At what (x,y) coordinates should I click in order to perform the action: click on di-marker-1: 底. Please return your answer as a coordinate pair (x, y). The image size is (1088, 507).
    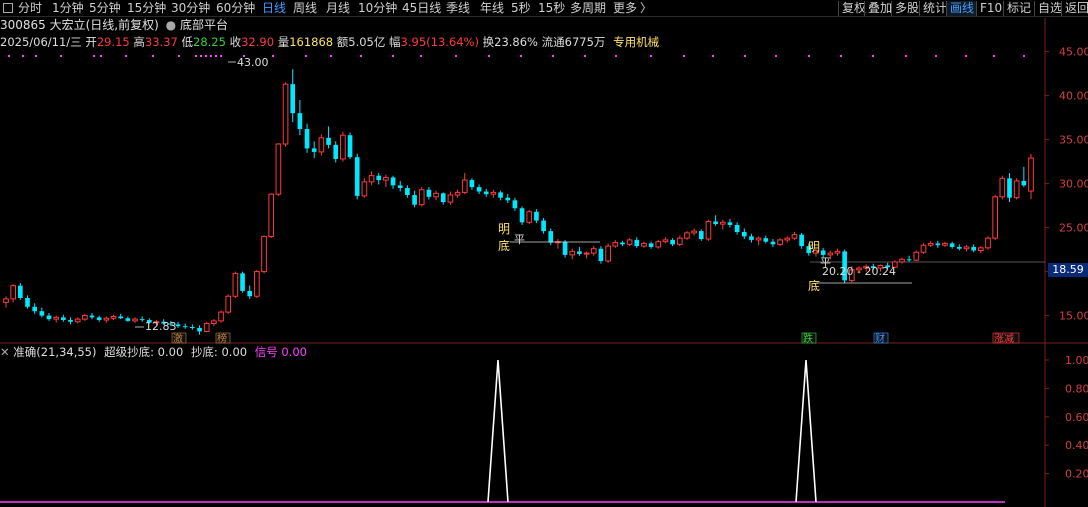
    Looking at the image, I should click on (504, 245).